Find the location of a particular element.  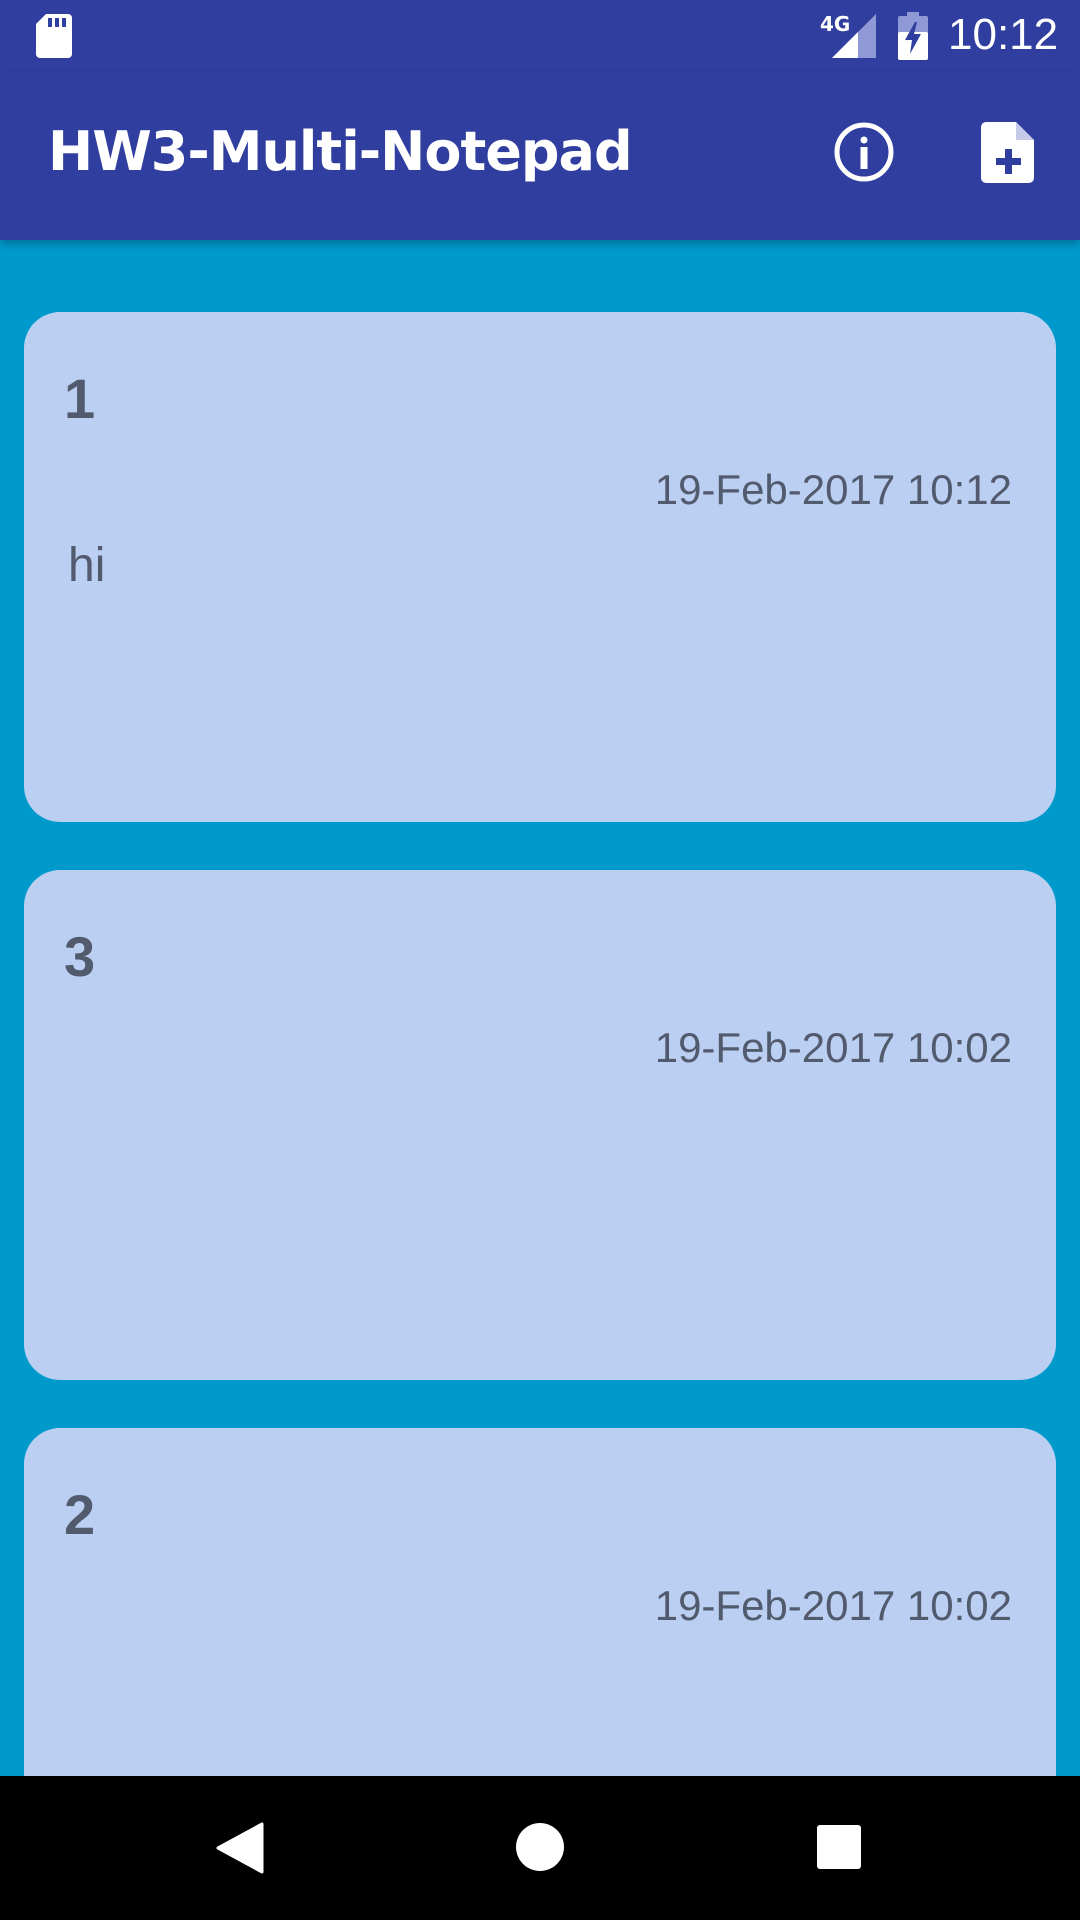

app-bar: HW3-Multi-Notepad is located at coordinates (540, 156).